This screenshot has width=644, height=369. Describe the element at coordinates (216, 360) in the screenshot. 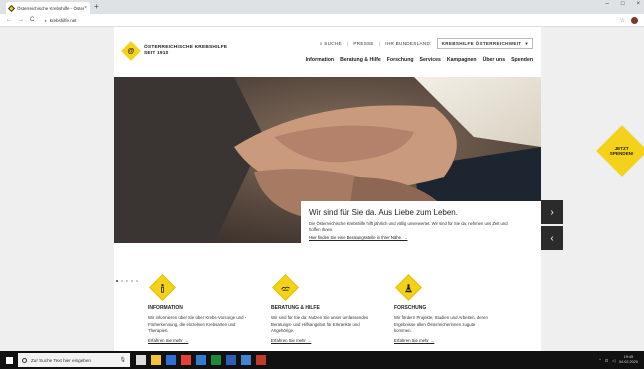

I see `excel-icon` at that location.